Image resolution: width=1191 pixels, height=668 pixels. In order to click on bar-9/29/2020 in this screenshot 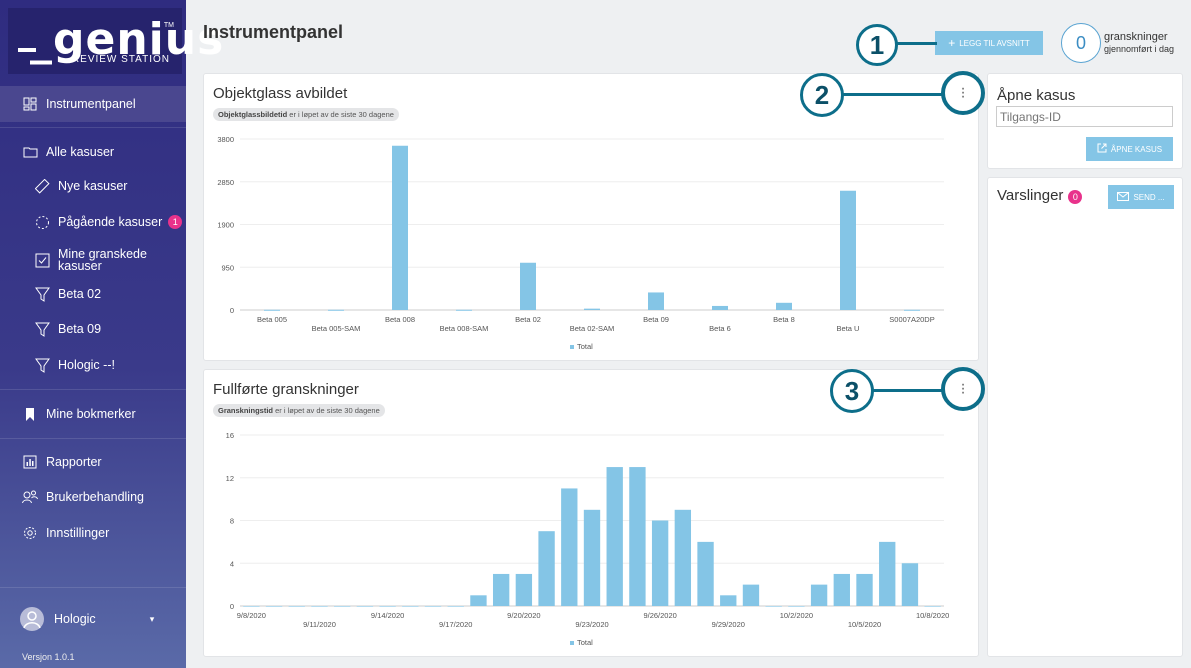, I will do `click(728, 600)`.